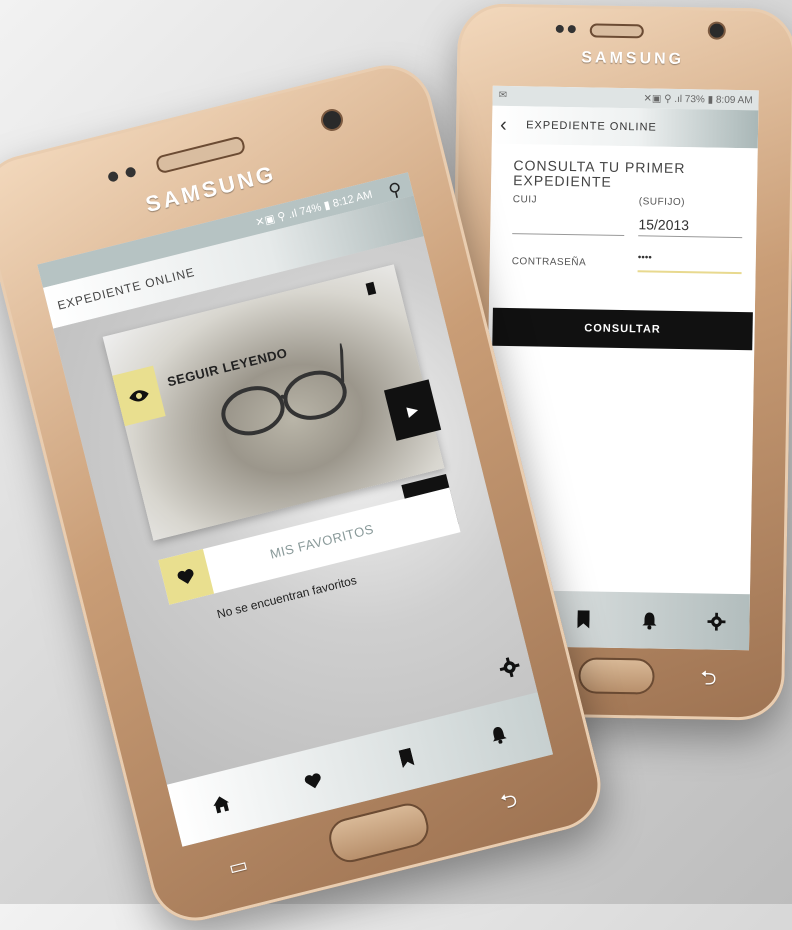 The image size is (792, 930). What do you see at coordinates (633, 59) in the screenshot?
I see `brand-logo: SAMSUNG` at bounding box center [633, 59].